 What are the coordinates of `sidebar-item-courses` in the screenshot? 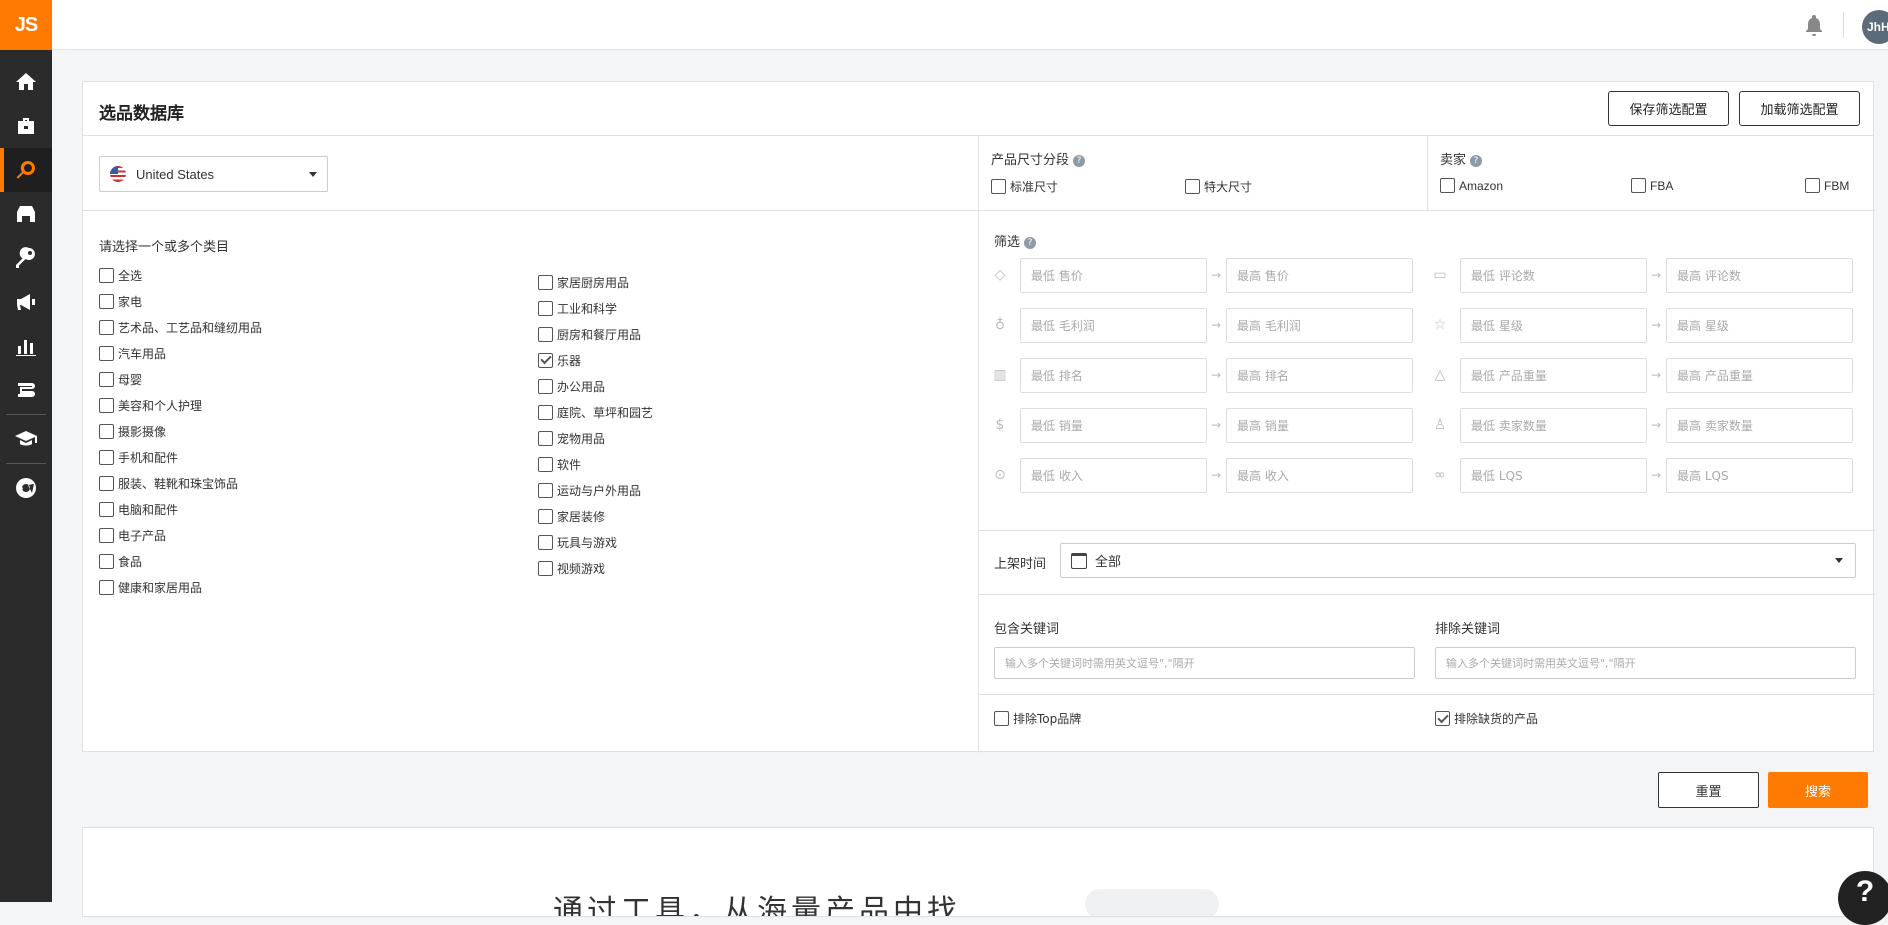 It's located at (26, 439).